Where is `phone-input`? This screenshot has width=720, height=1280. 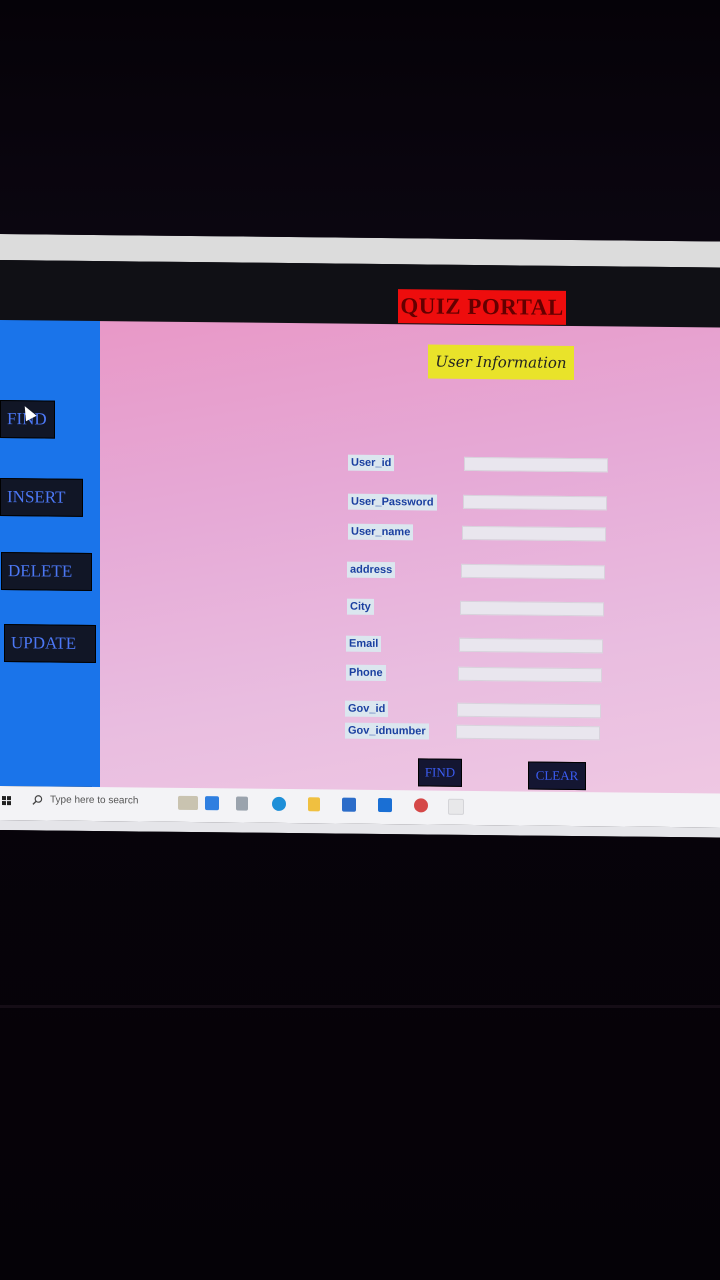 phone-input is located at coordinates (530, 674).